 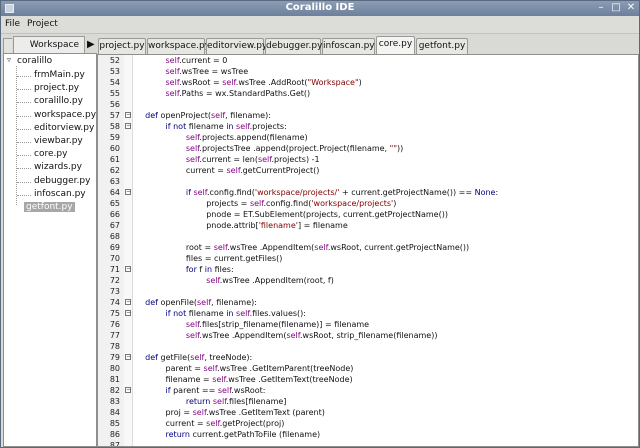 What do you see at coordinates (58, 141) in the screenshot?
I see `tree-file-item: viewbar.py` at bounding box center [58, 141].